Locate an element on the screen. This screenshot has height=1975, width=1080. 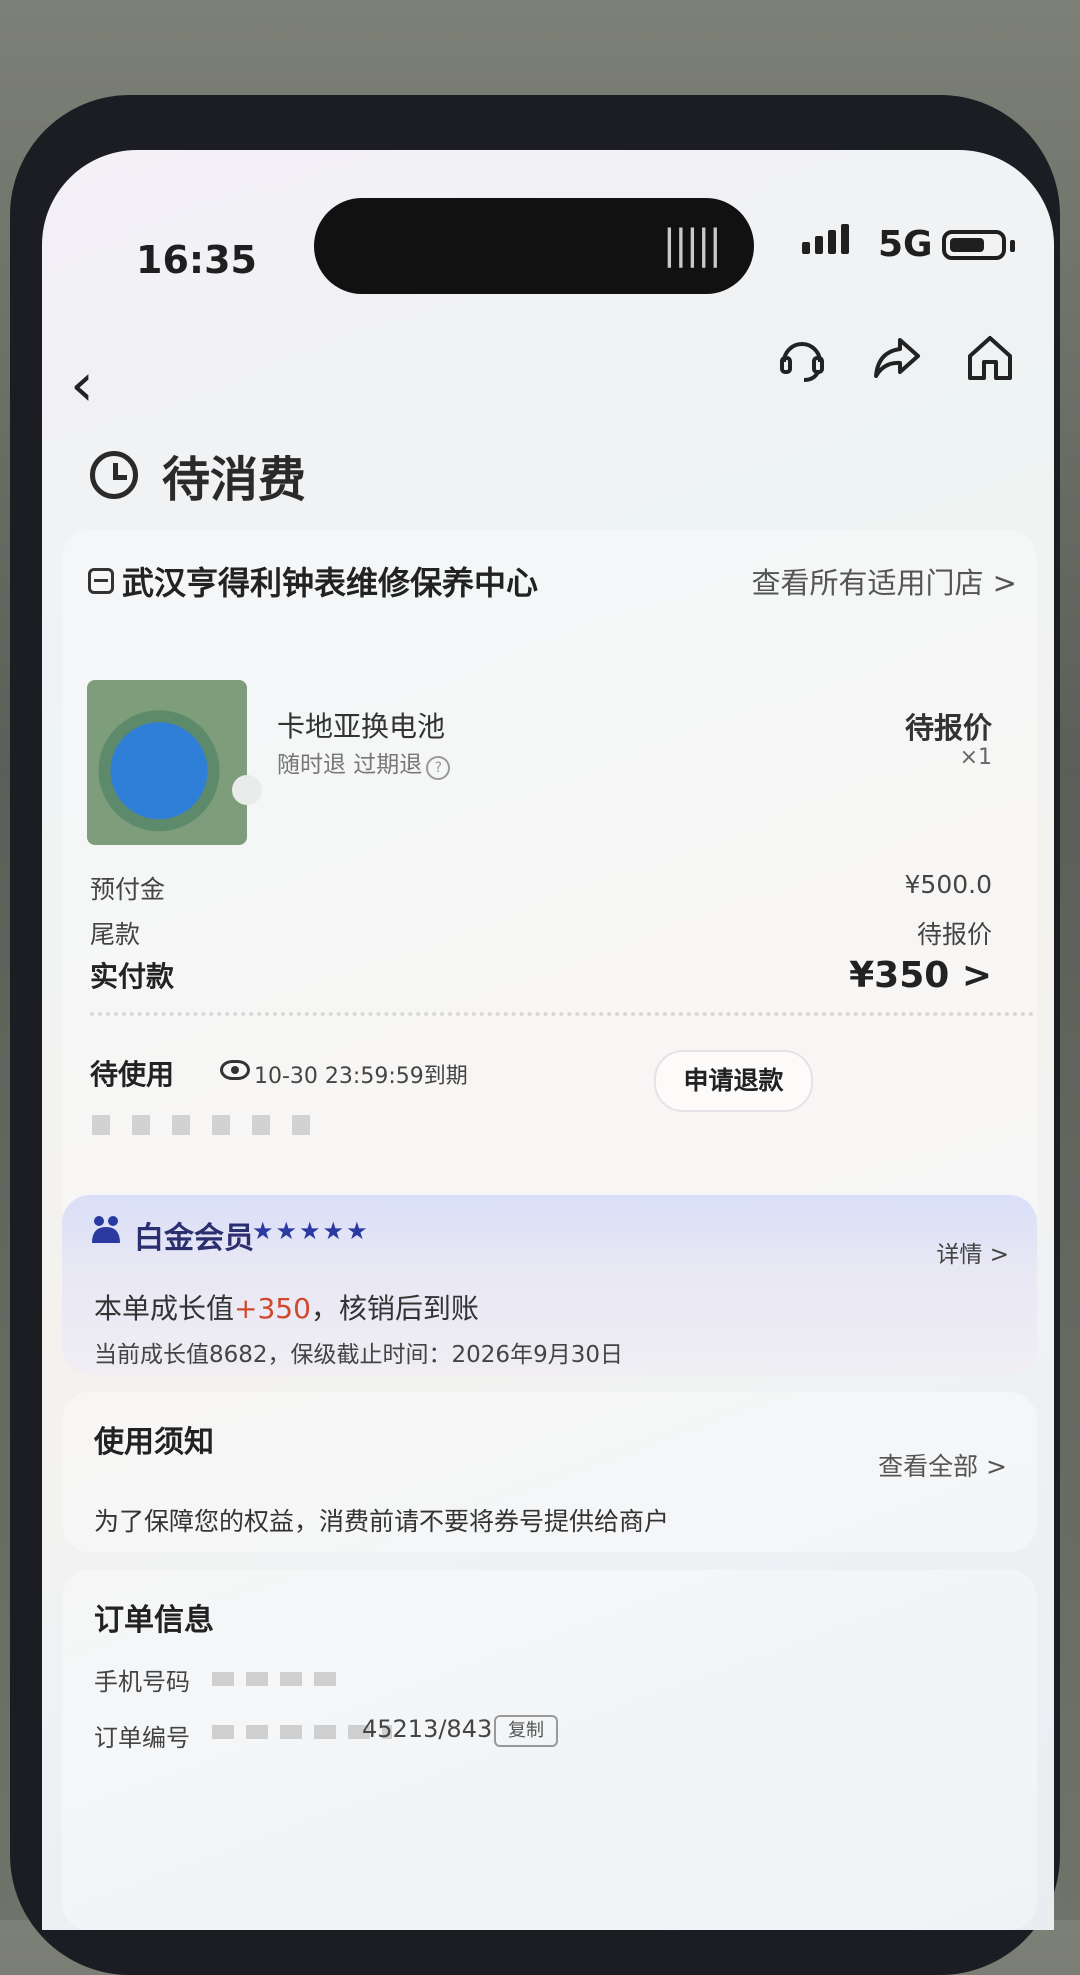
balance-row: 尾款 待报价 is located at coordinates (541, 933).